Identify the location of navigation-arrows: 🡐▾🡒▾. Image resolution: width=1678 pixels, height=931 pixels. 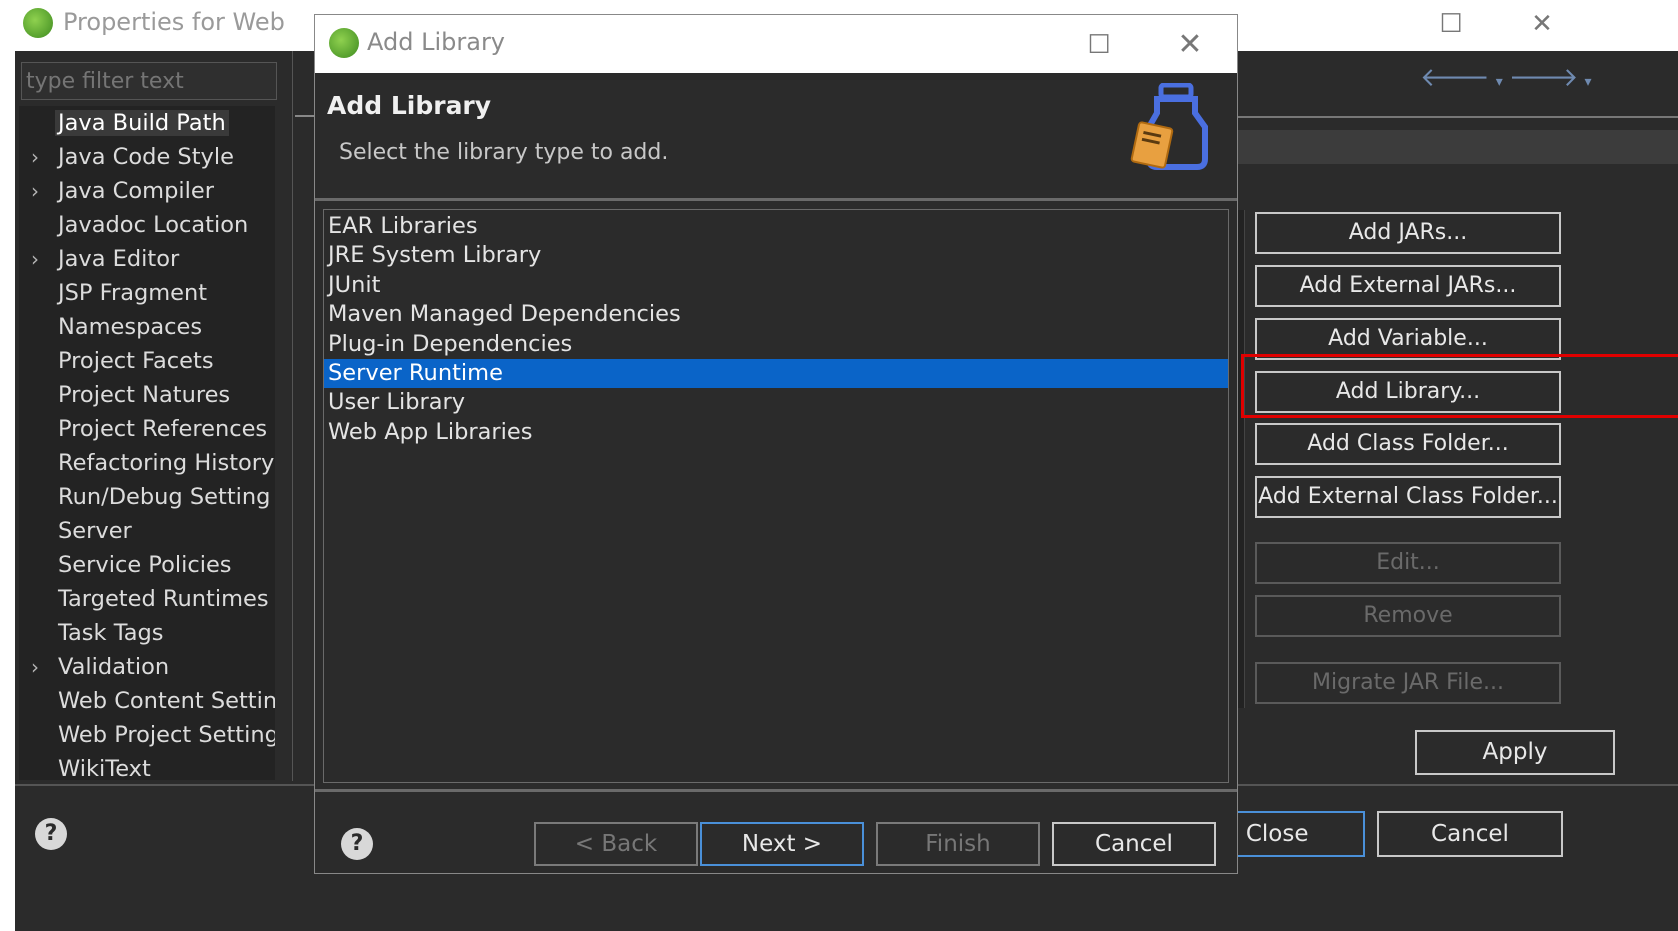
(1509, 77).